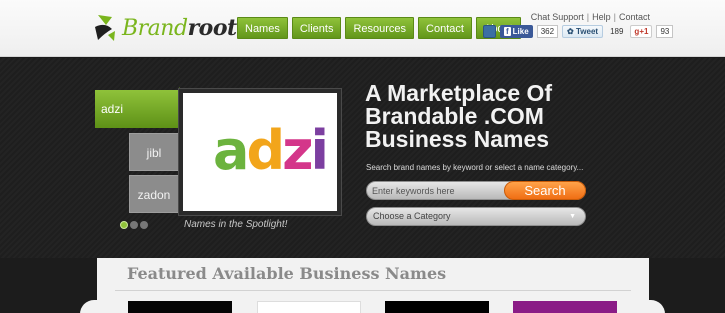 This screenshot has width=725, height=313. I want to click on spotlight-caption: Names in the Spotlight!, so click(236, 224).